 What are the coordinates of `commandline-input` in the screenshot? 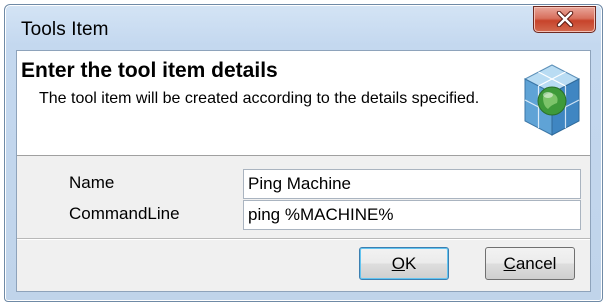 It's located at (412, 215).